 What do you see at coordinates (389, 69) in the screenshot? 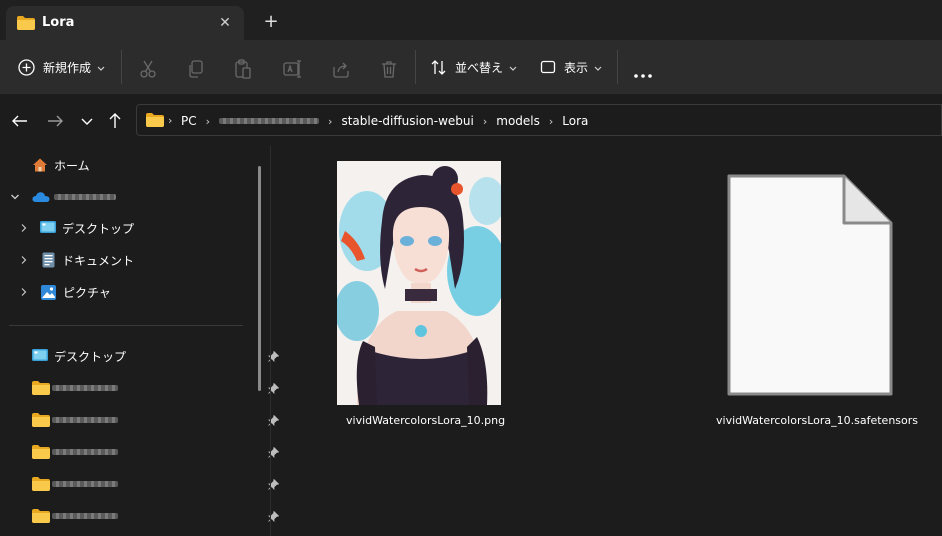
I see `delete-icon` at bounding box center [389, 69].